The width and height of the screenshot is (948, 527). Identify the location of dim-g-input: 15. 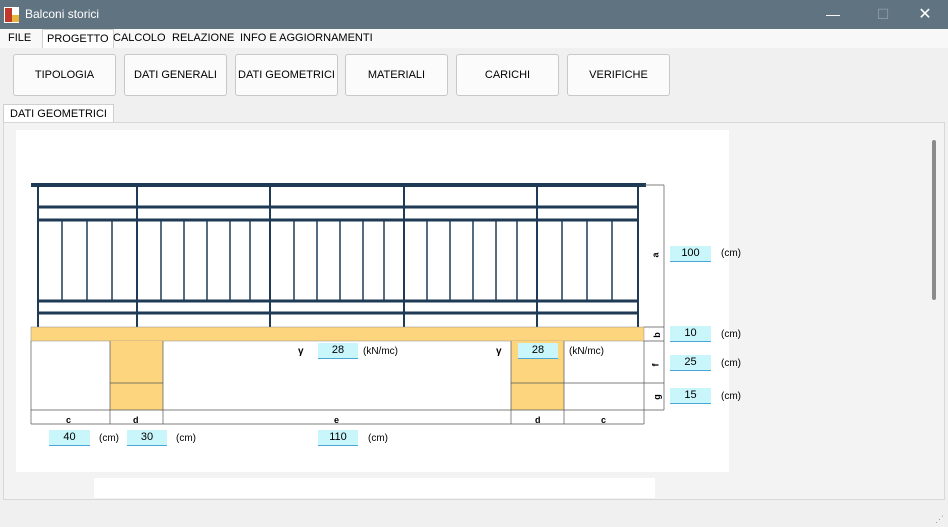
(690, 396).